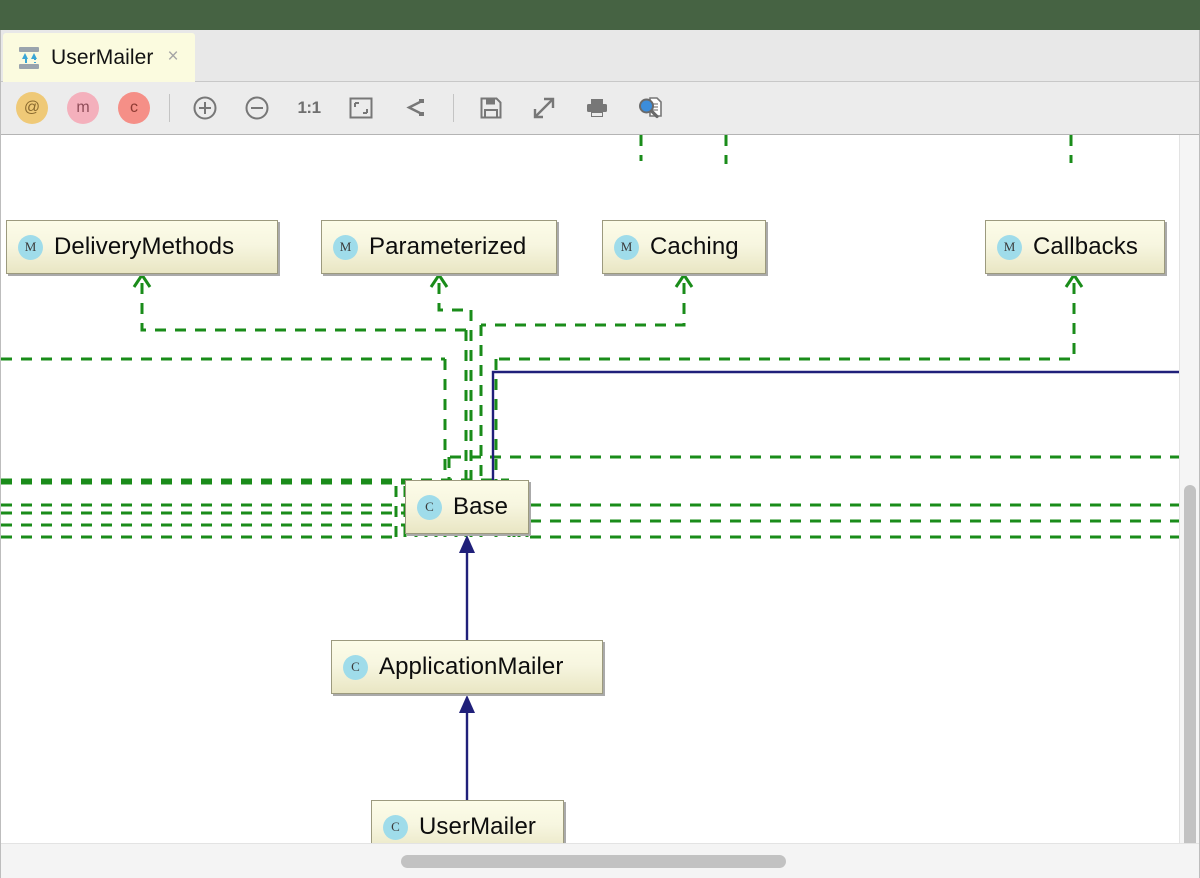 The width and height of the screenshot is (1200, 878). I want to click on zoom-out-icon, so click(257, 108).